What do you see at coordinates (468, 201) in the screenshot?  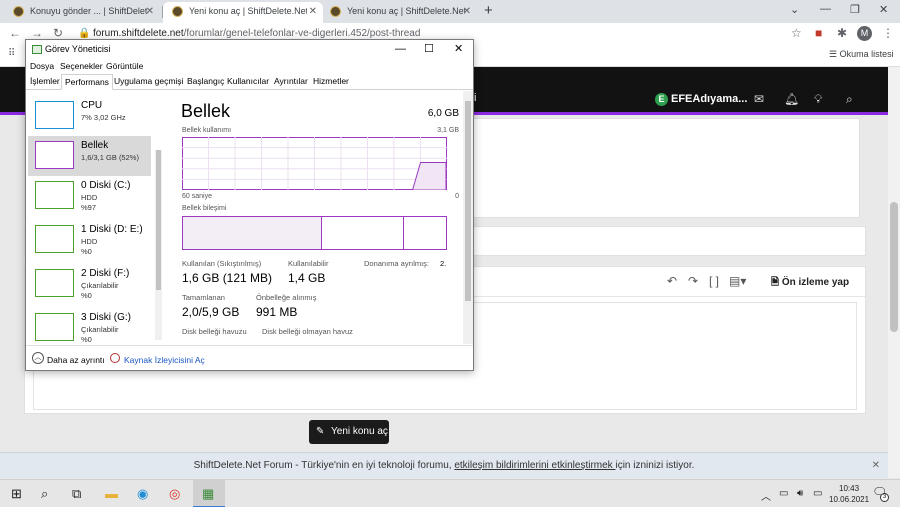 I see `detail-scrollbar-thumb` at bounding box center [468, 201].